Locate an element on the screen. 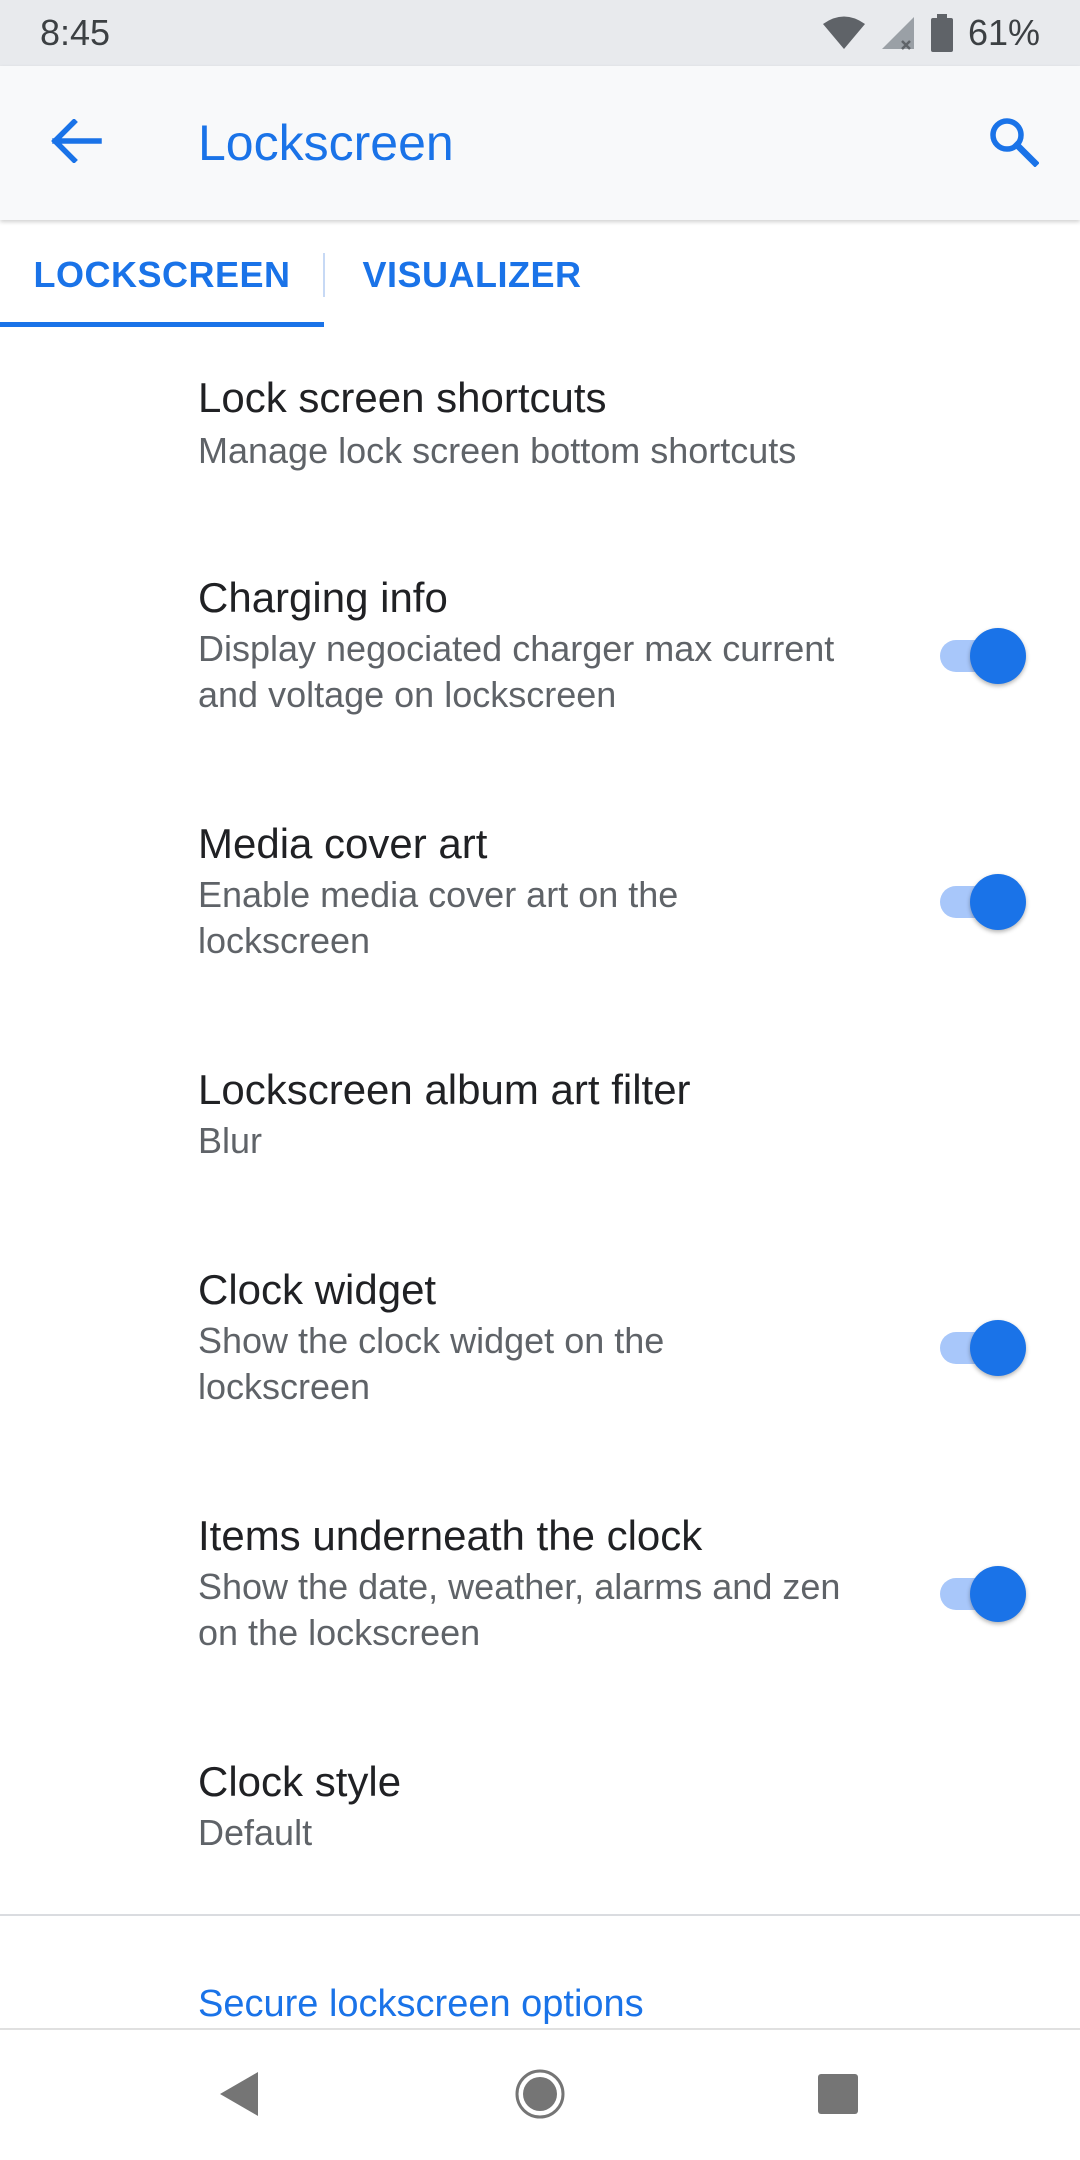 The height and width of the screenshot is (2160, 1080). nav-back-icon is located at coordinates (240, 2096).